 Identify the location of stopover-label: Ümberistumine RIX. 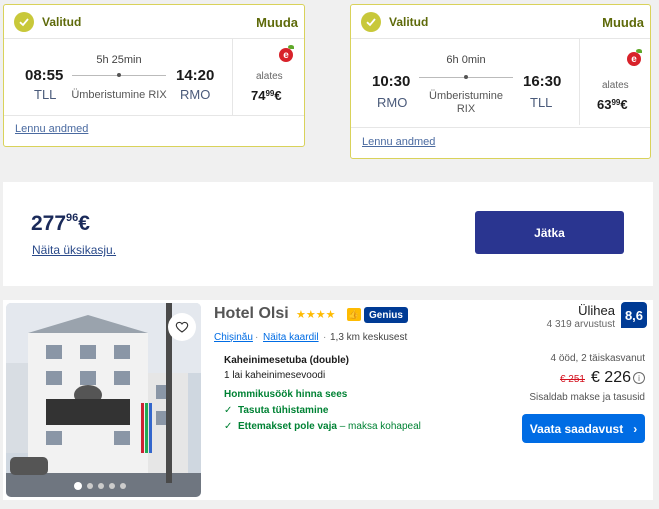
(119, 95).